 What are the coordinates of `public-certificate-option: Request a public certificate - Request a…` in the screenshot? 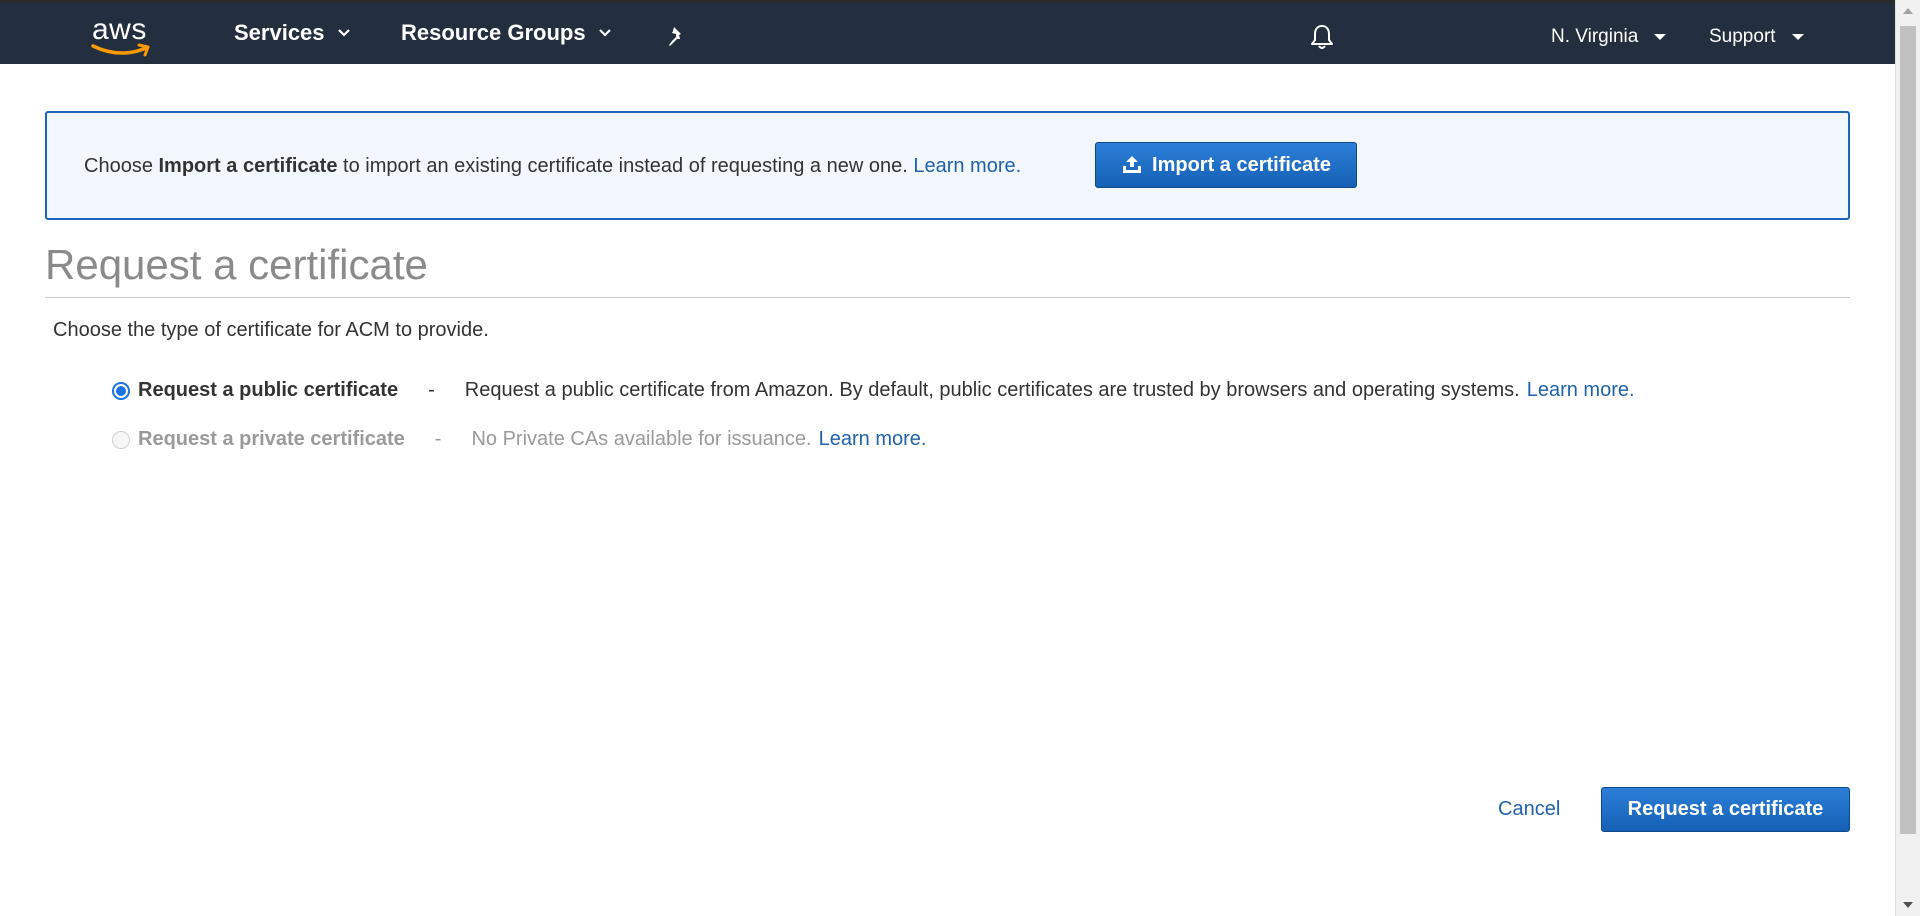 It's located at (873, 390).